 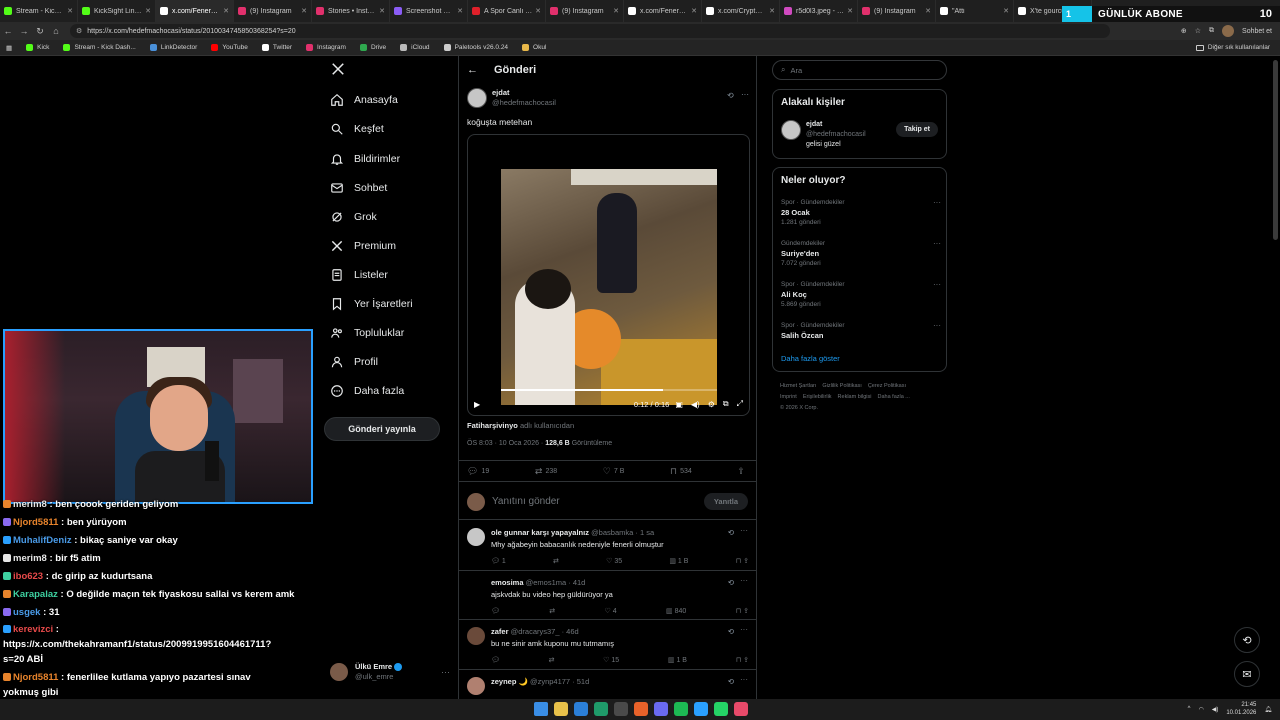 What do you see at coordinates (614, 561) in the screenshot?
I see `heart-action: ♡ 35` at bounding box center [614, 561].